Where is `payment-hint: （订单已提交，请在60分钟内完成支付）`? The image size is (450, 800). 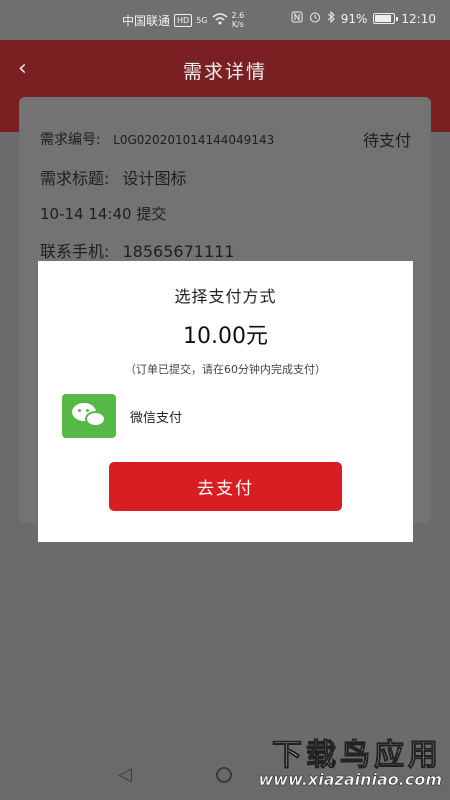
payment-hint: （订单已提交，请在60分钟内完成支付） is located at coordinates (225, 369).